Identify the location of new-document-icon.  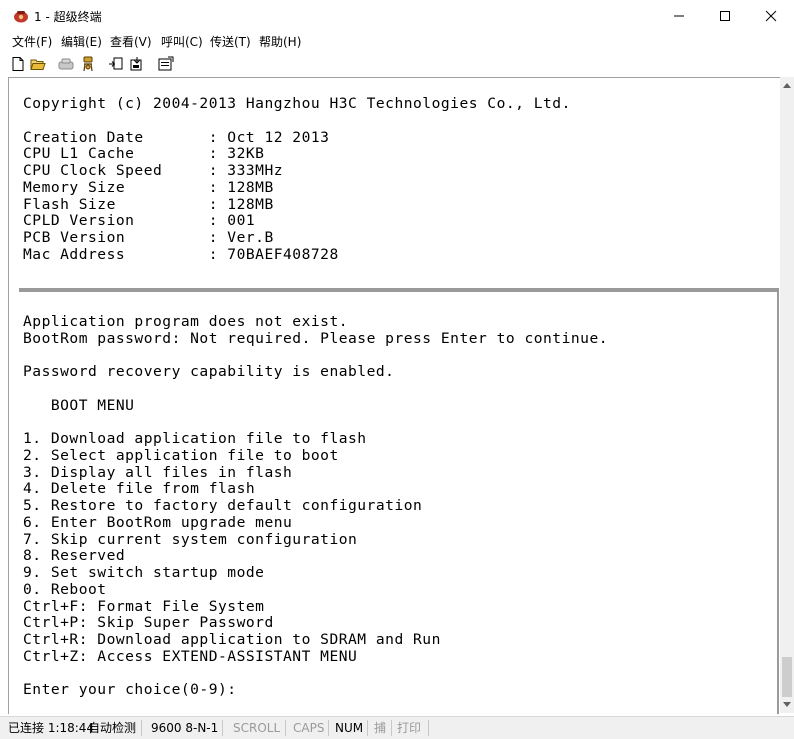
(18, 64).